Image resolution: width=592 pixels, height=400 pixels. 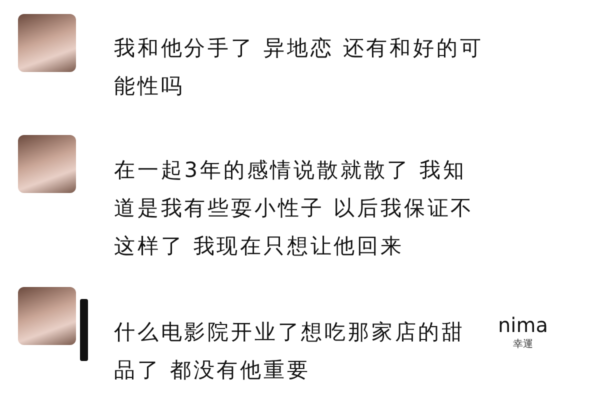 What do you see at coordinates (523, 325) in the screenshot?
I see `sticker-title: nima` at bounding box center [523, 325].